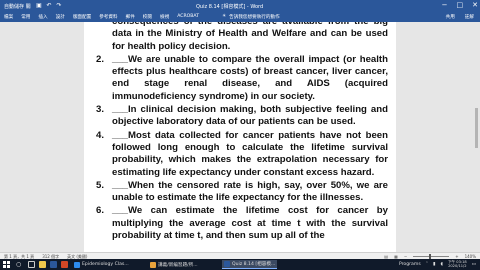  What do you see at coordinates (434, 264) in the screenshot?
I see `network-icon: ▮` at bounding box center [434, 264].